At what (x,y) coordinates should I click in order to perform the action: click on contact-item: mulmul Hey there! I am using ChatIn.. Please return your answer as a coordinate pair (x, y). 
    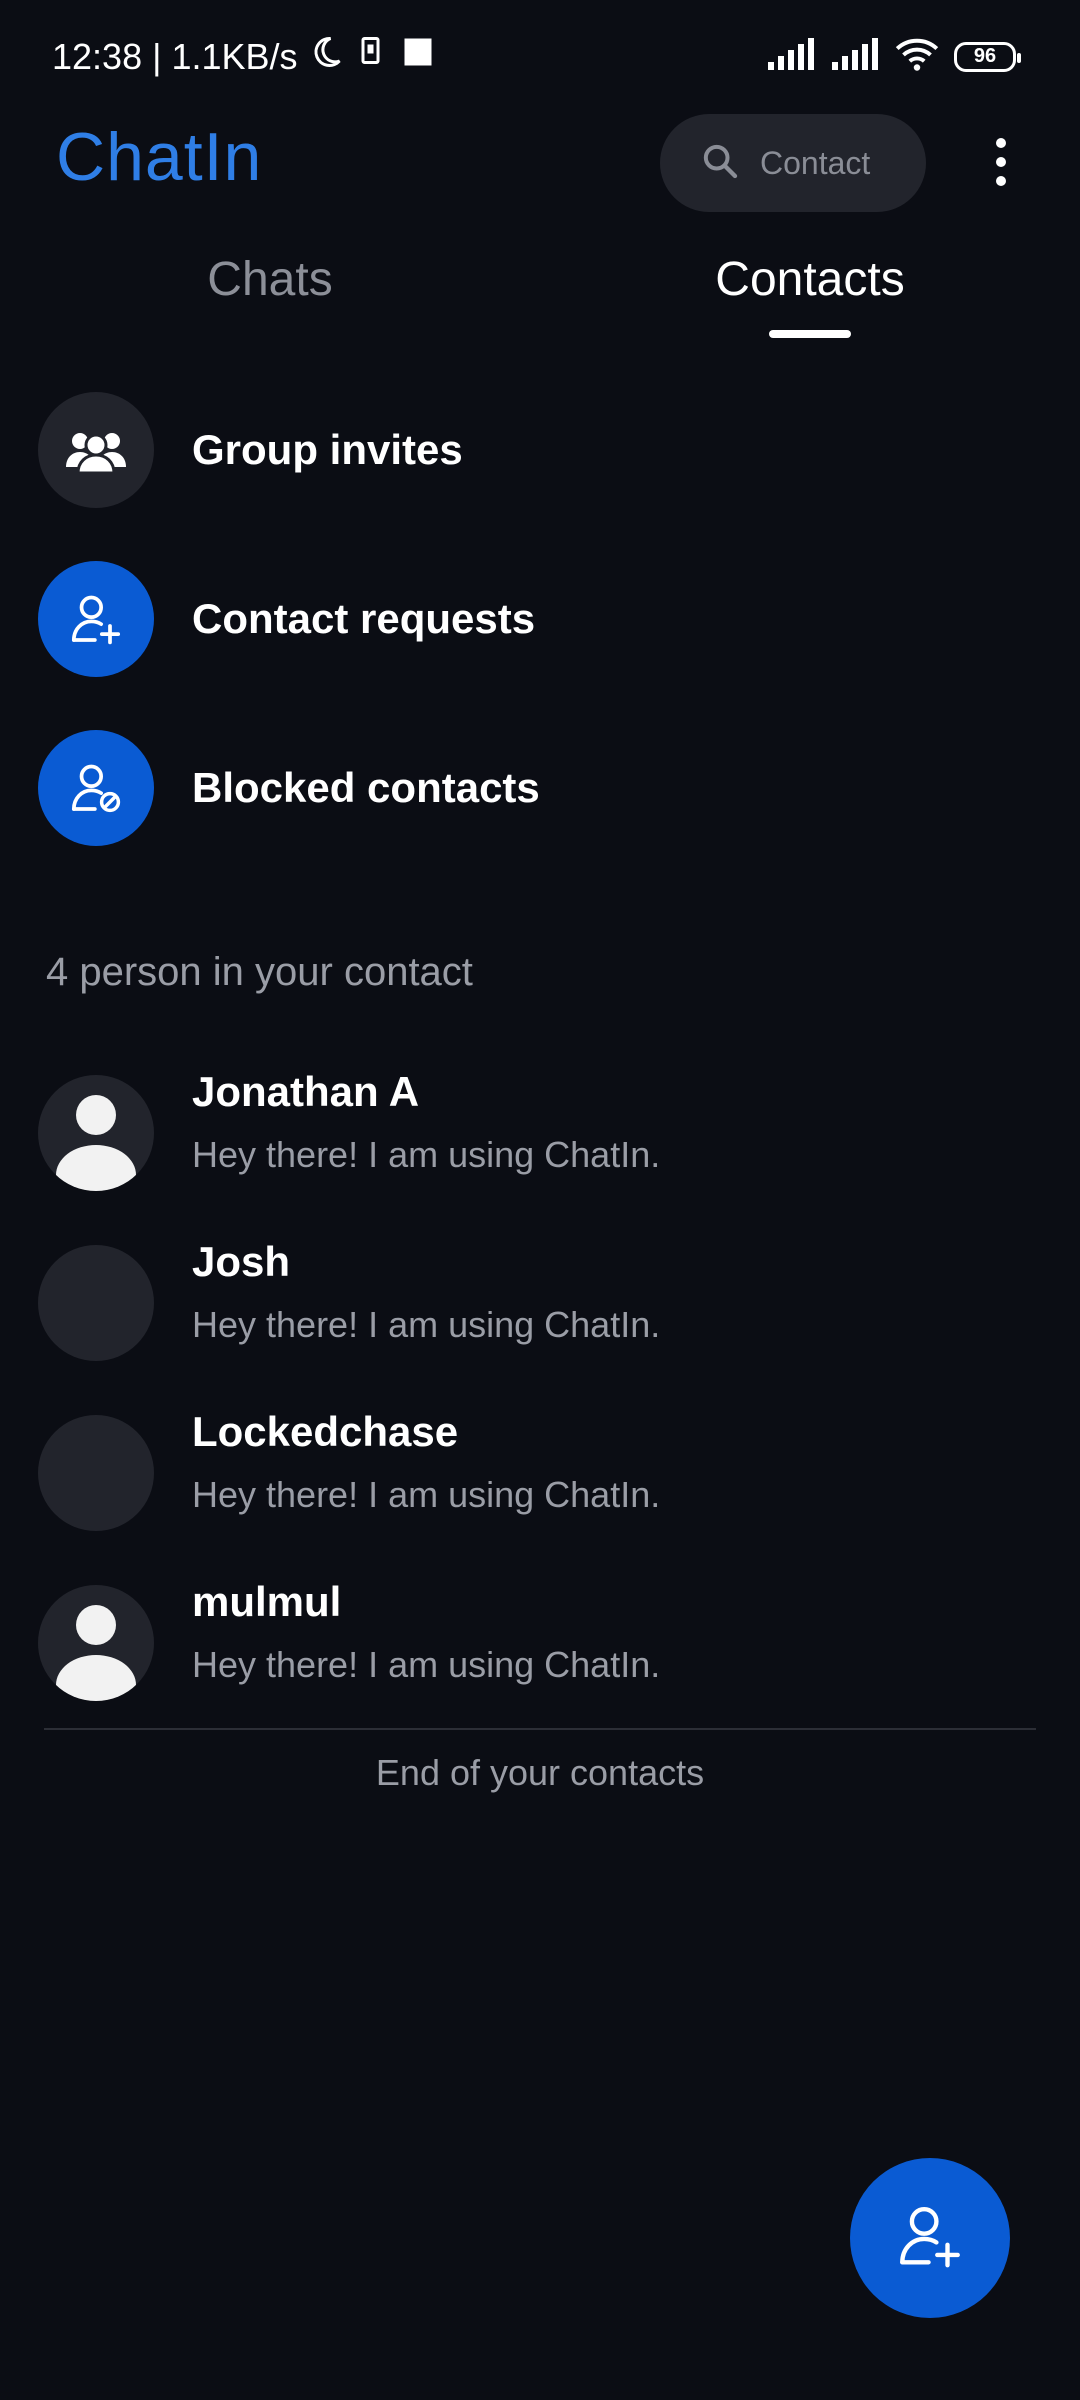
    Looking at the image, I should click on (538, 1643).